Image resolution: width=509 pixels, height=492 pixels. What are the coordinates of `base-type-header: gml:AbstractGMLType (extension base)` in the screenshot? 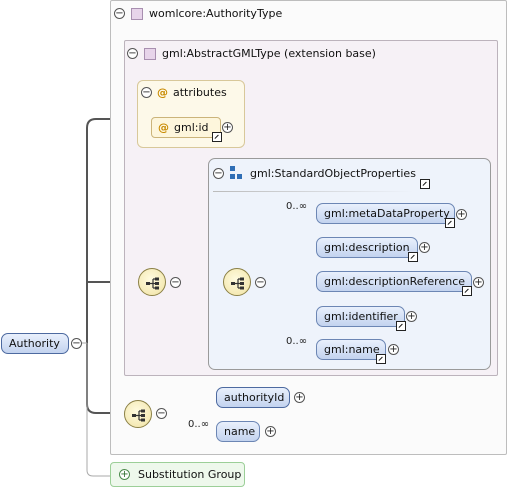 It's located at (251, 53).